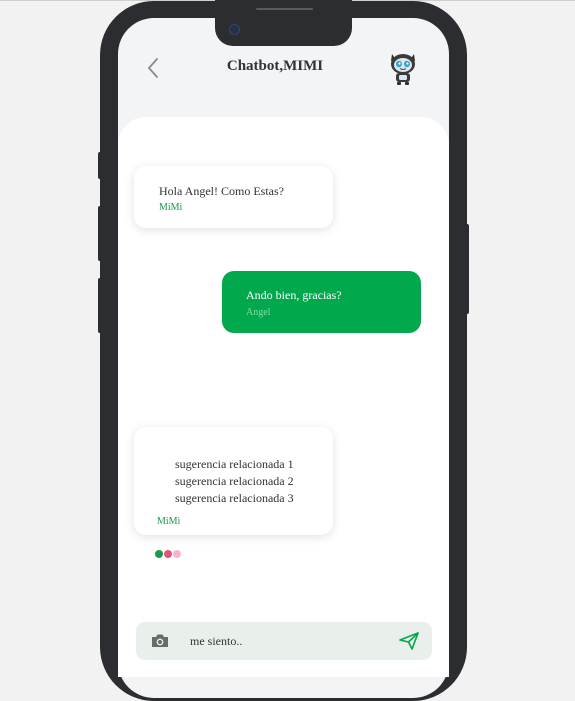 This screenshot has width=575, height=701. I want to click on back-button, so click(153, 68).